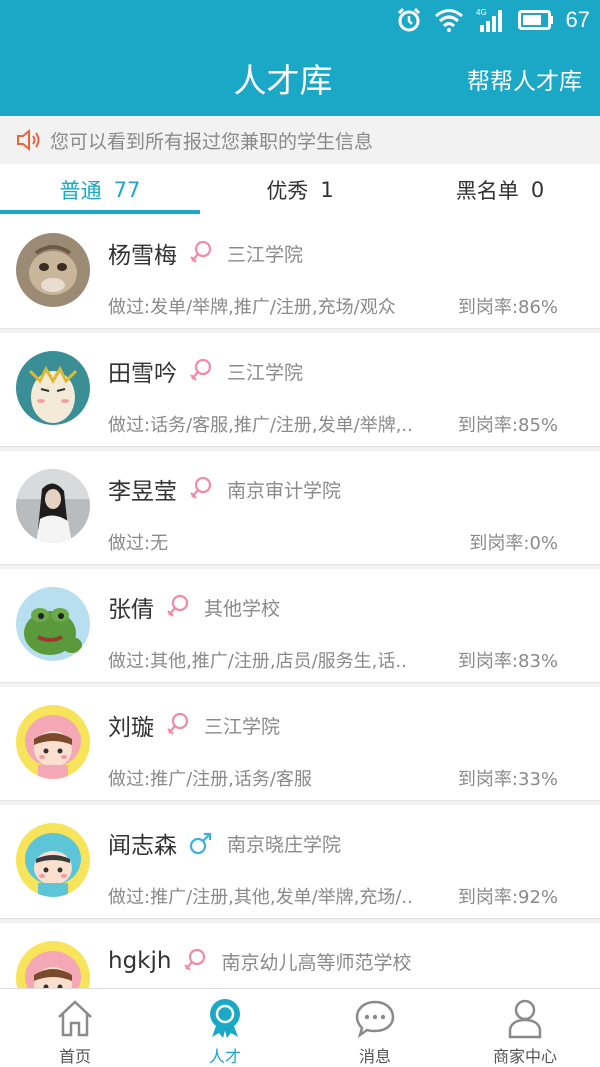 This screenshot has height=1067, width=600. What do you see at coordinates (481, 12) in the screenshot?
I see `svg-text: 4G` at bounding box center [481, 12].